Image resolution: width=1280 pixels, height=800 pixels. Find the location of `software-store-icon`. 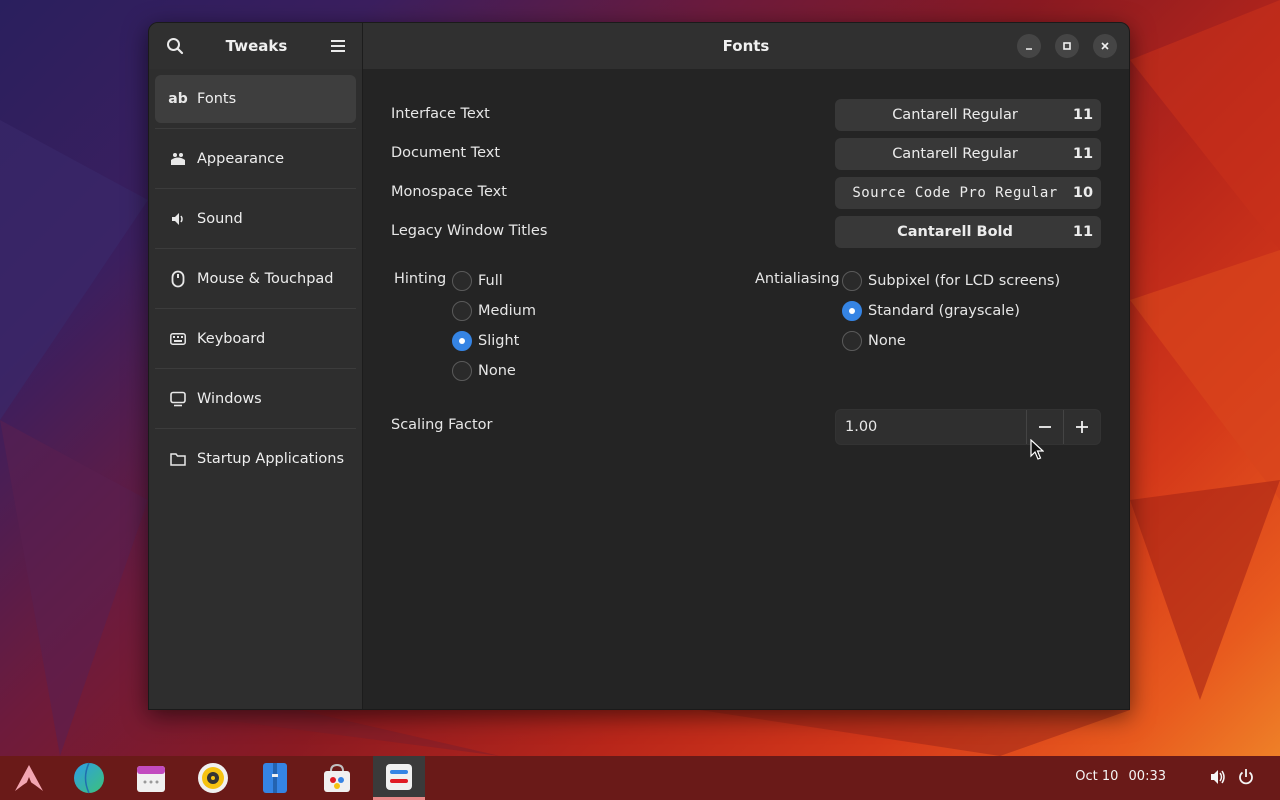

software-store-icon is located at coordinates (337, 778).